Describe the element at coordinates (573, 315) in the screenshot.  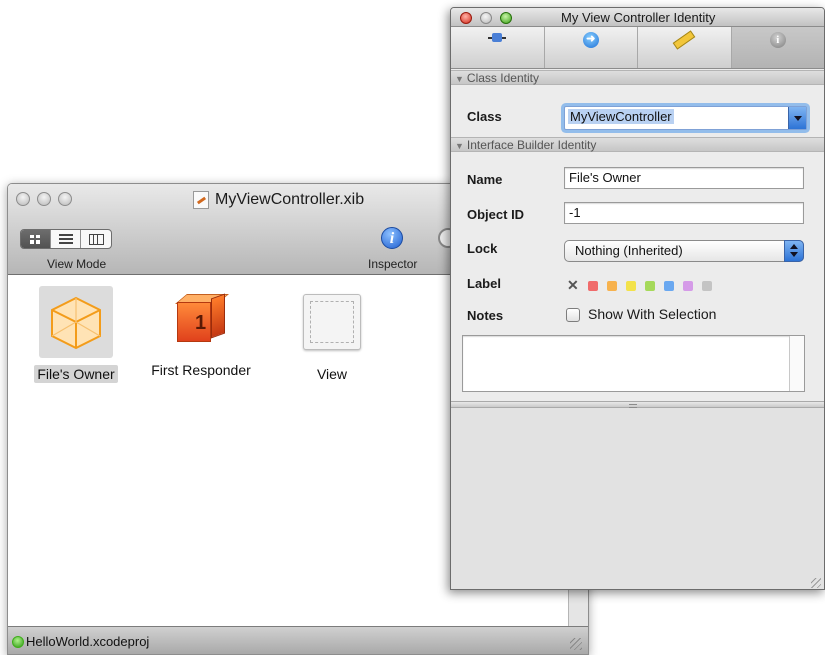
I see `show-with-selection-checkbox` at that location.